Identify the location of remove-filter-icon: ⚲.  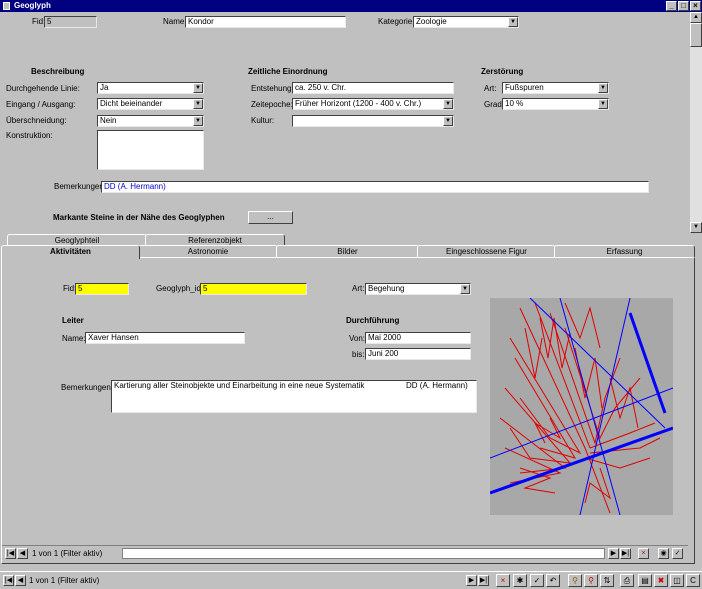
(591, 580).